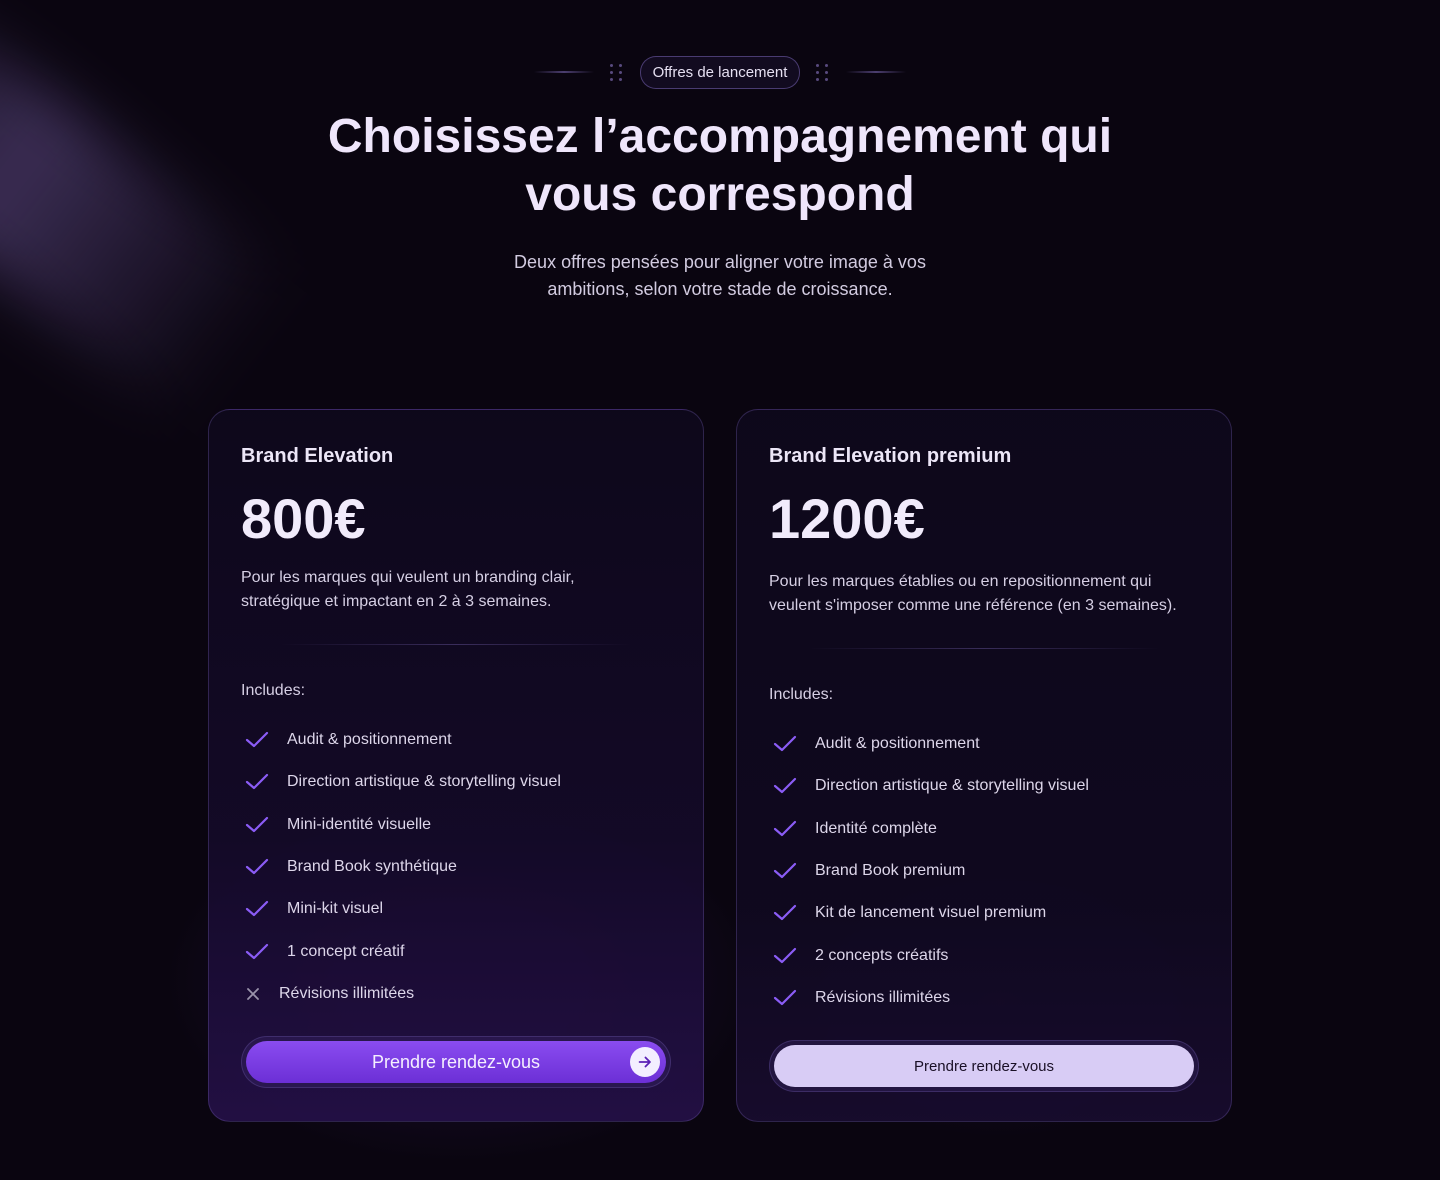 The height and width of the screenshot is (1180, 1440). I want to click on feature-label: Brand Book synthétique, so click(372, 867).